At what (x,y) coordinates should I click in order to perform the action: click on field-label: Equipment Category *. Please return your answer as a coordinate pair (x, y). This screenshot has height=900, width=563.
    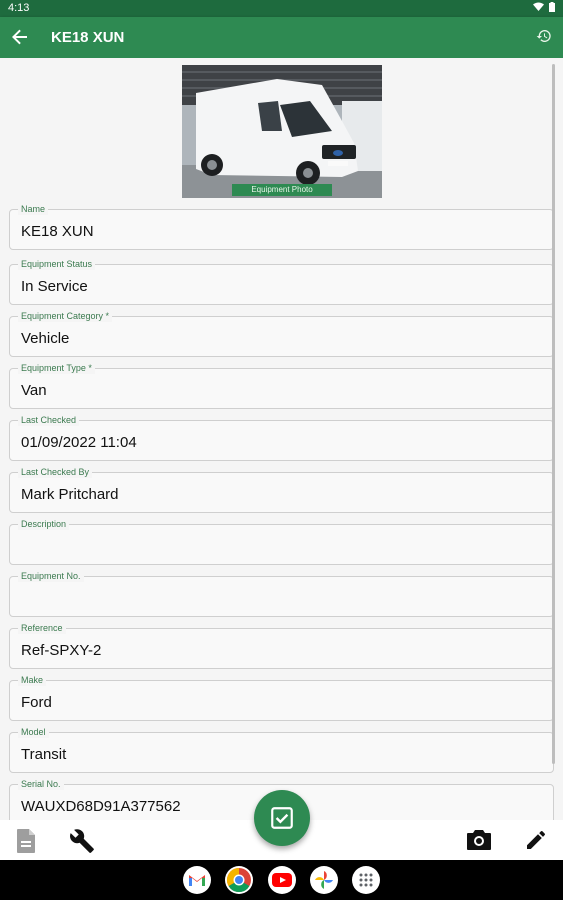
    Looking at the image, I should click on (65, 316).